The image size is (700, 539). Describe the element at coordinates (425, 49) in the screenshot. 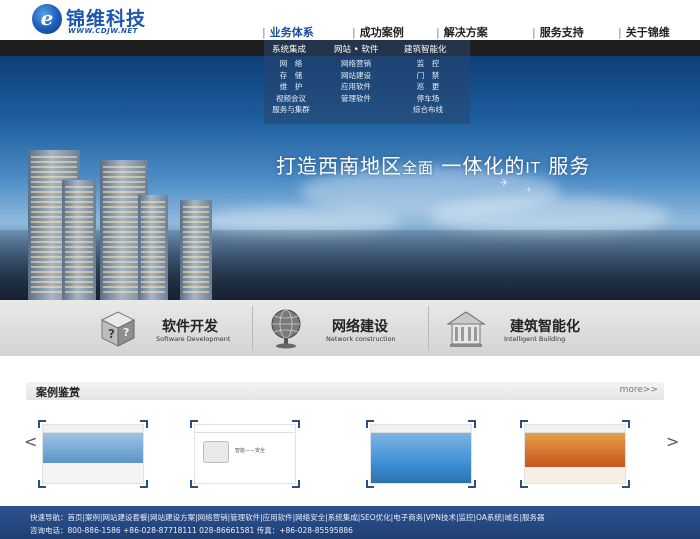

I see `dropdown-heading-building: 建筑智能化` at that location.